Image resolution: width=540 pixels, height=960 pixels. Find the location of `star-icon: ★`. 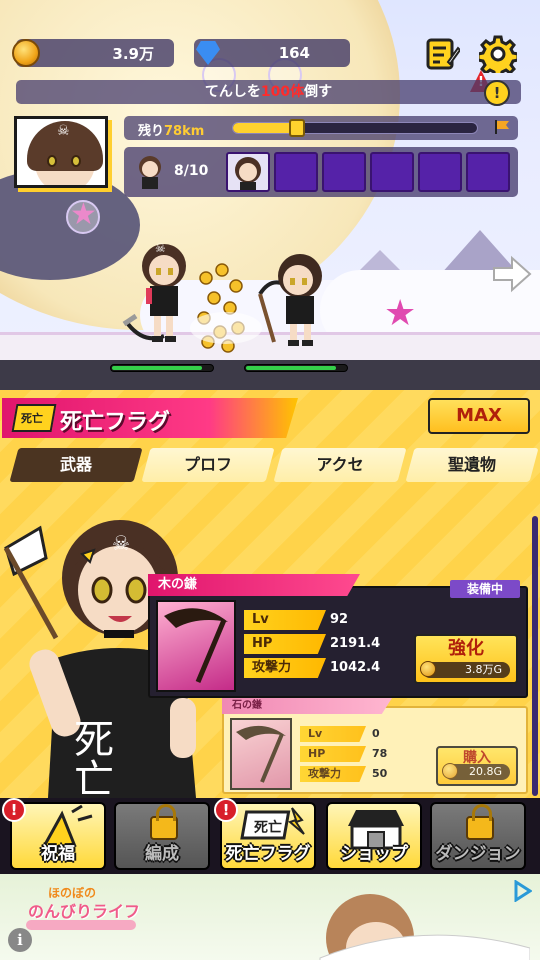

star-icon: ★ is located at coordinates (400, 313).